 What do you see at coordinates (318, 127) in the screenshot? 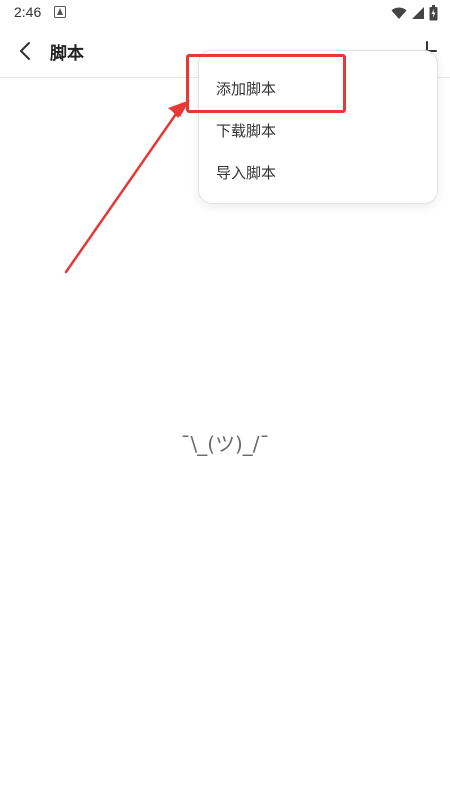
I see `add-script-menu: 添加脚本 下载脚本 导入脚本` at bounding box center [318, 127].